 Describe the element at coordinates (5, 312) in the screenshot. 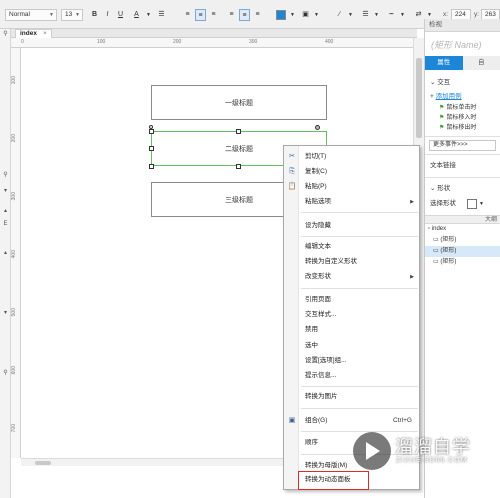

I see `scroll-arrow-icon: ▾` at that location.